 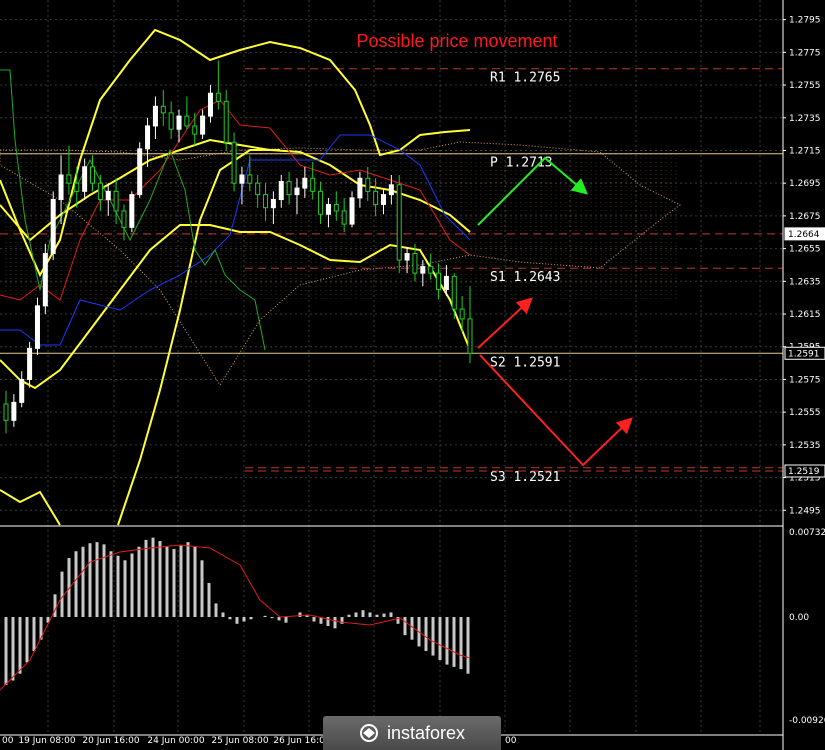 I want to click on y-tick-label: 1.2775, so click(x=805, y=53).